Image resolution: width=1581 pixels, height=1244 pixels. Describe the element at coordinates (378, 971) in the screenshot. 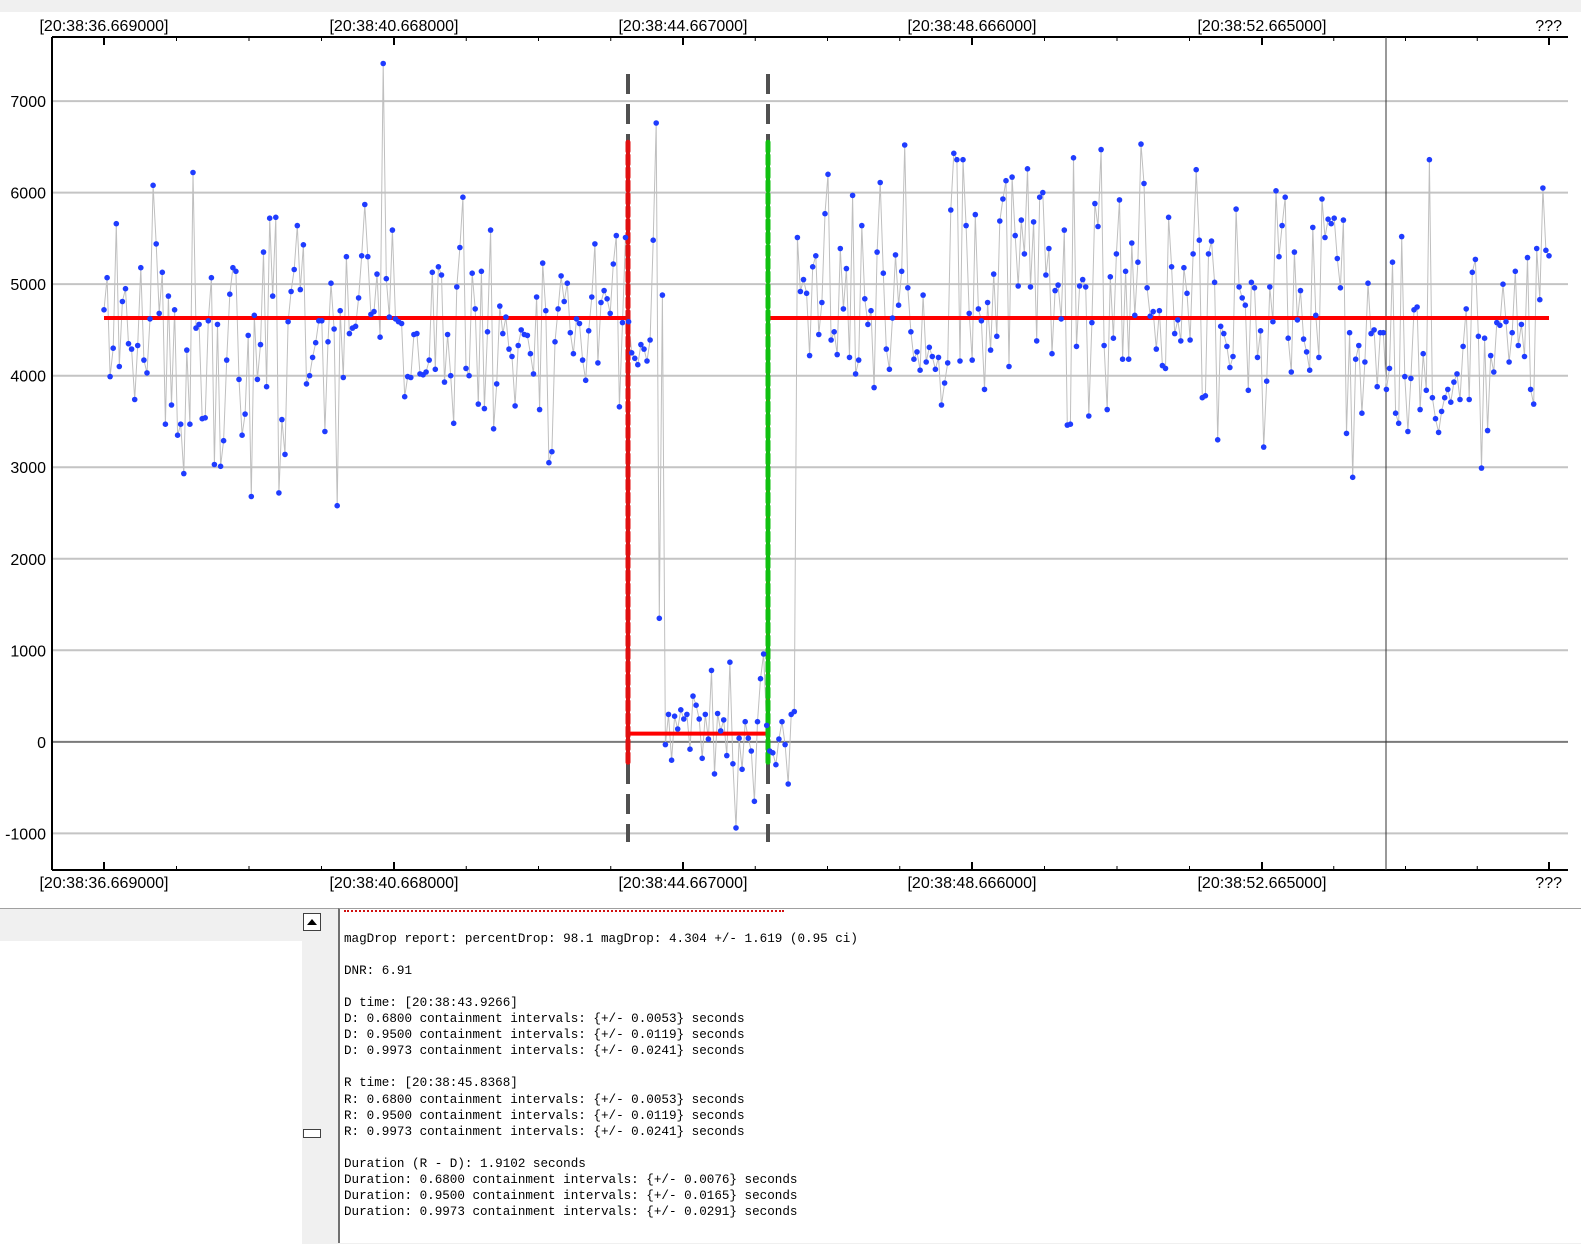

I see `log-line: DNR: 6.91` at that location.